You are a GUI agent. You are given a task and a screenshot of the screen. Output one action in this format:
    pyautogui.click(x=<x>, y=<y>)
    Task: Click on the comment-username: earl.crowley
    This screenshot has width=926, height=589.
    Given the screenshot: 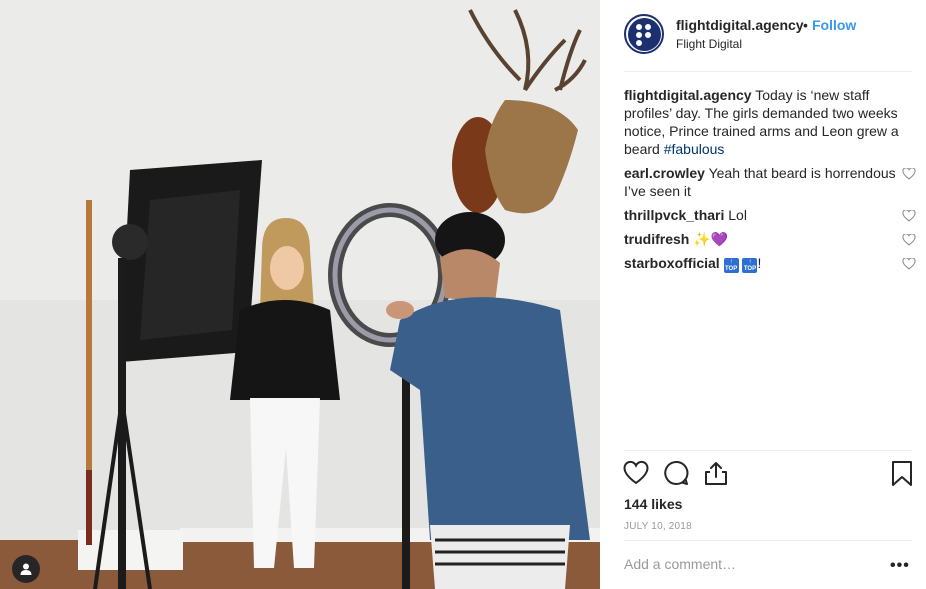 What is the action you would take?
    pyautogui.click(x=664, y=173)
    